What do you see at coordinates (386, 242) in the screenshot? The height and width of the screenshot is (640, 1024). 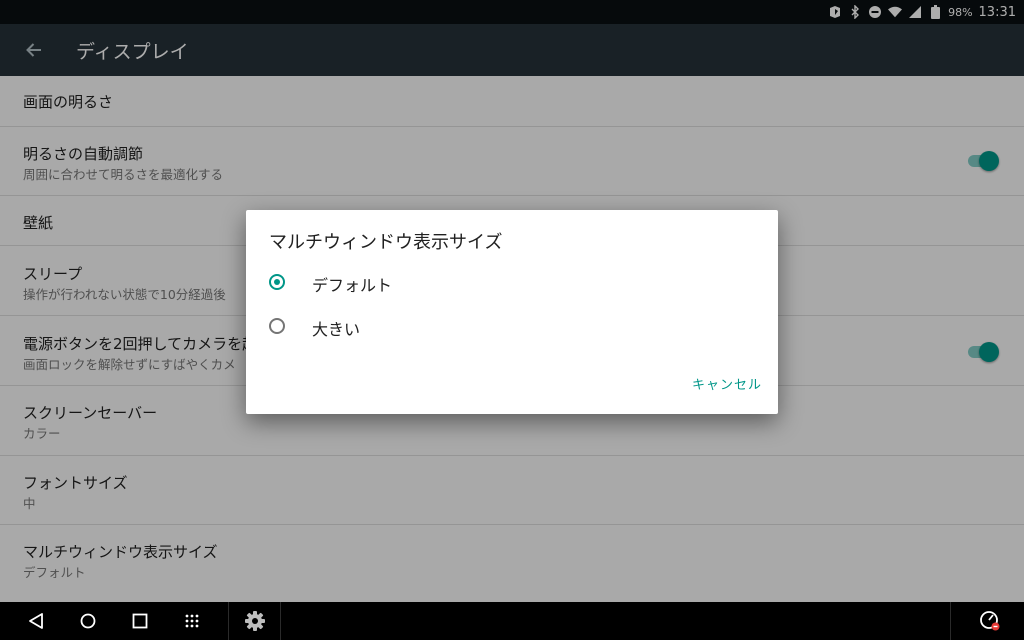 I see `dialog-title: マルチウィンドウ表示サイズ` at bounding box center [386, 242].